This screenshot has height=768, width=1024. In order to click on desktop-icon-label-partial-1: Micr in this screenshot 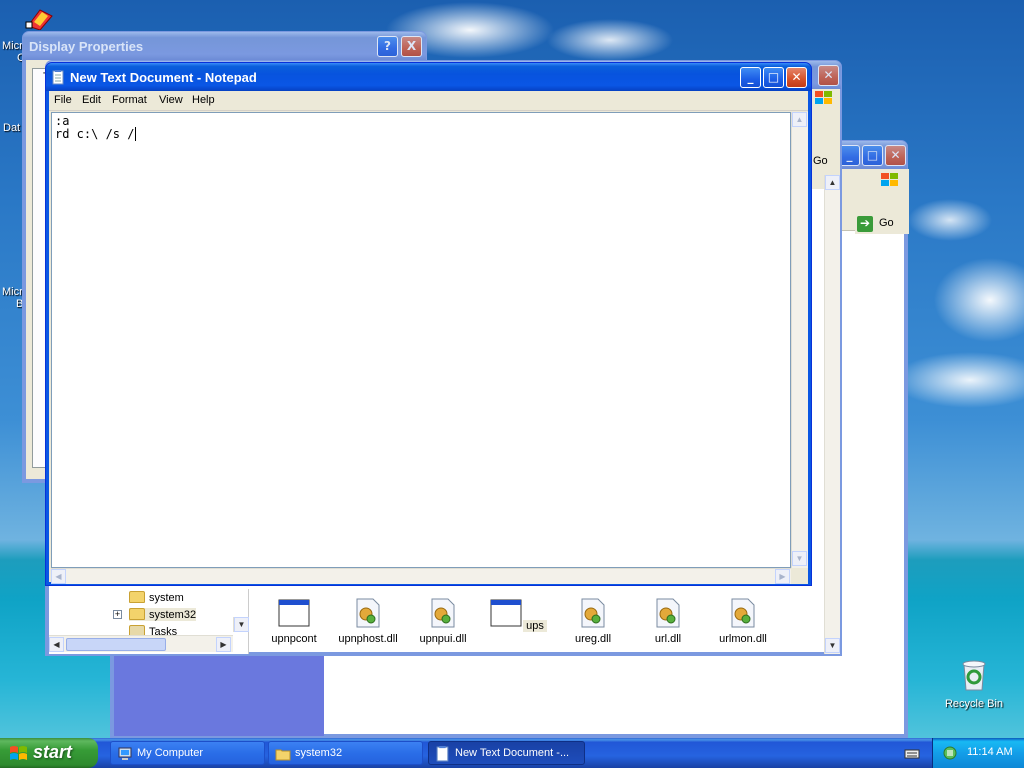, I will do `click(12, 46)`.